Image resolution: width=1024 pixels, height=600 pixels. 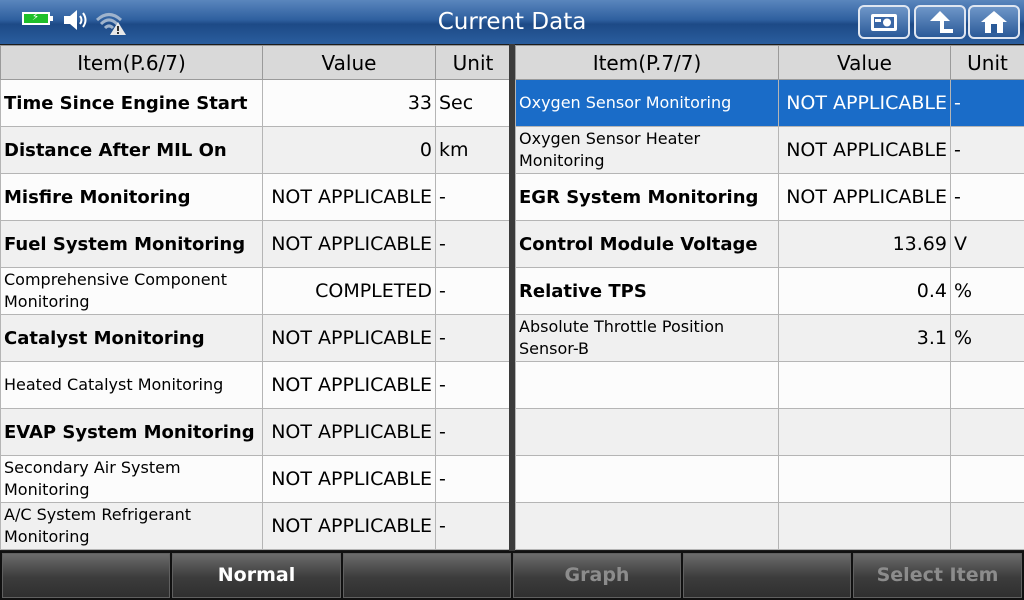 I want to click on home-button, so click(x=994, y=22).